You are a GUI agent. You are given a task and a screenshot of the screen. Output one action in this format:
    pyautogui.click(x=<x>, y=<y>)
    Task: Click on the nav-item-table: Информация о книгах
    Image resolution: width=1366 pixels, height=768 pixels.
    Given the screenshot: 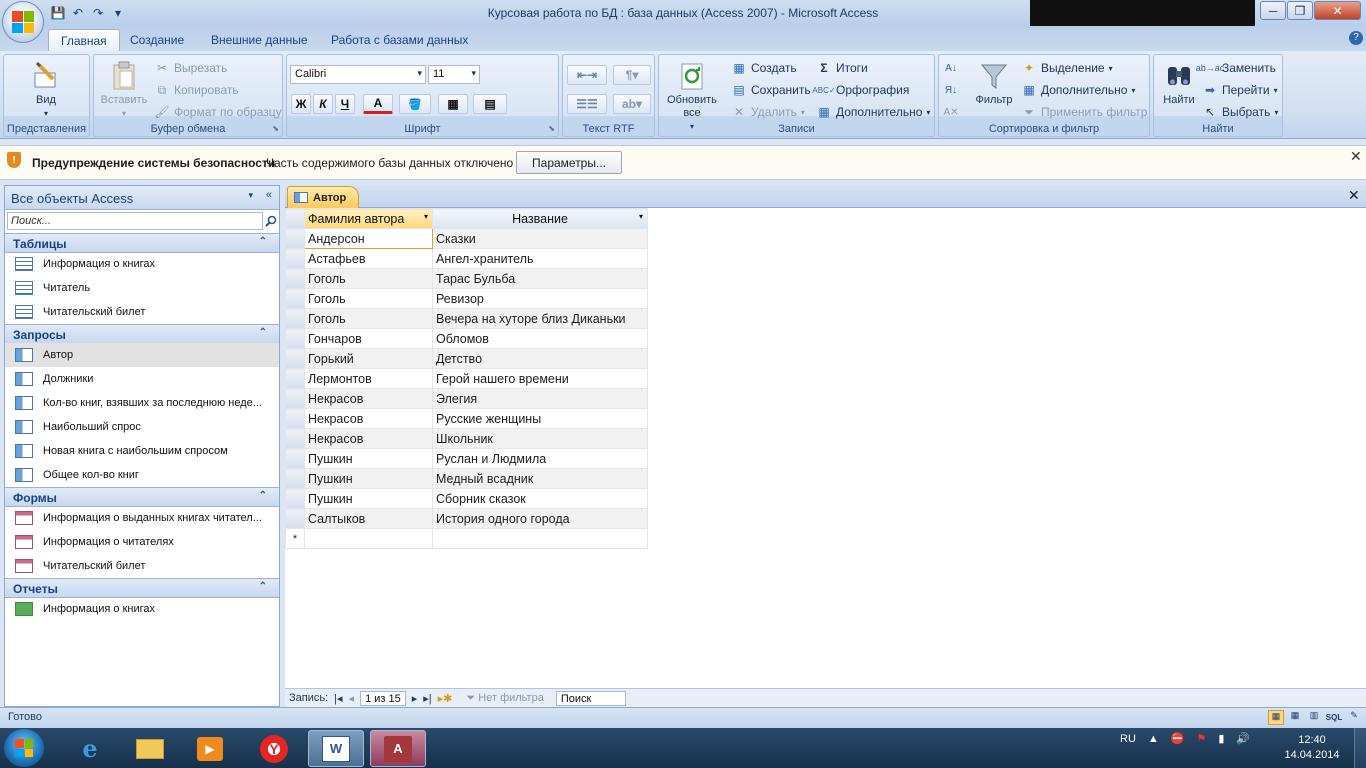 What is the action you would take?
    pyautogui.click(x=142, y=264)
    